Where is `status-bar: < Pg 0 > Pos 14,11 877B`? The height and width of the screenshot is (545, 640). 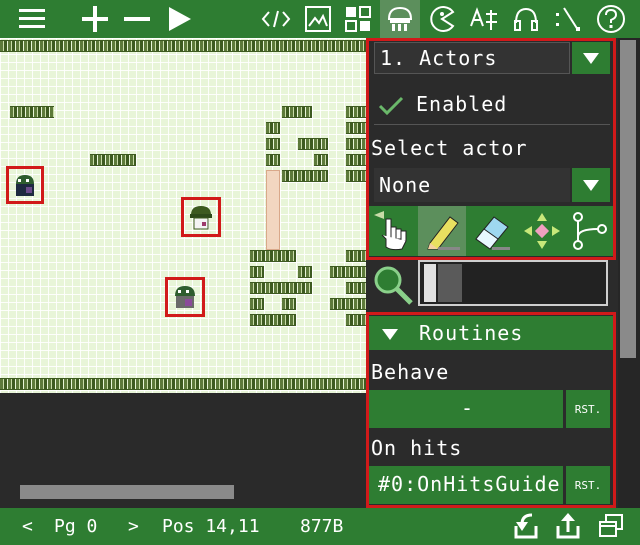 status-bar: < Pg 0 > Pos 14,11 877B is located at coordinates (320, 526).